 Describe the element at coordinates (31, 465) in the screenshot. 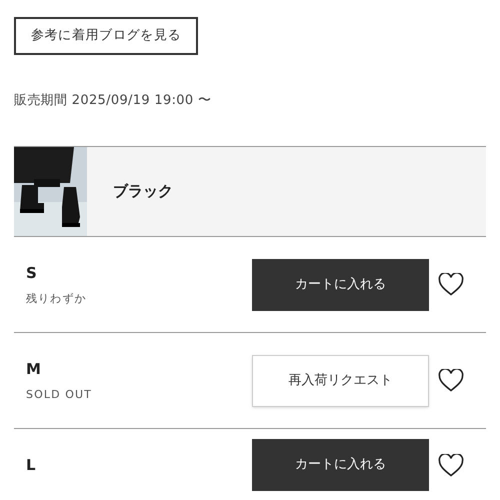

I see `size-label: L` at that location.